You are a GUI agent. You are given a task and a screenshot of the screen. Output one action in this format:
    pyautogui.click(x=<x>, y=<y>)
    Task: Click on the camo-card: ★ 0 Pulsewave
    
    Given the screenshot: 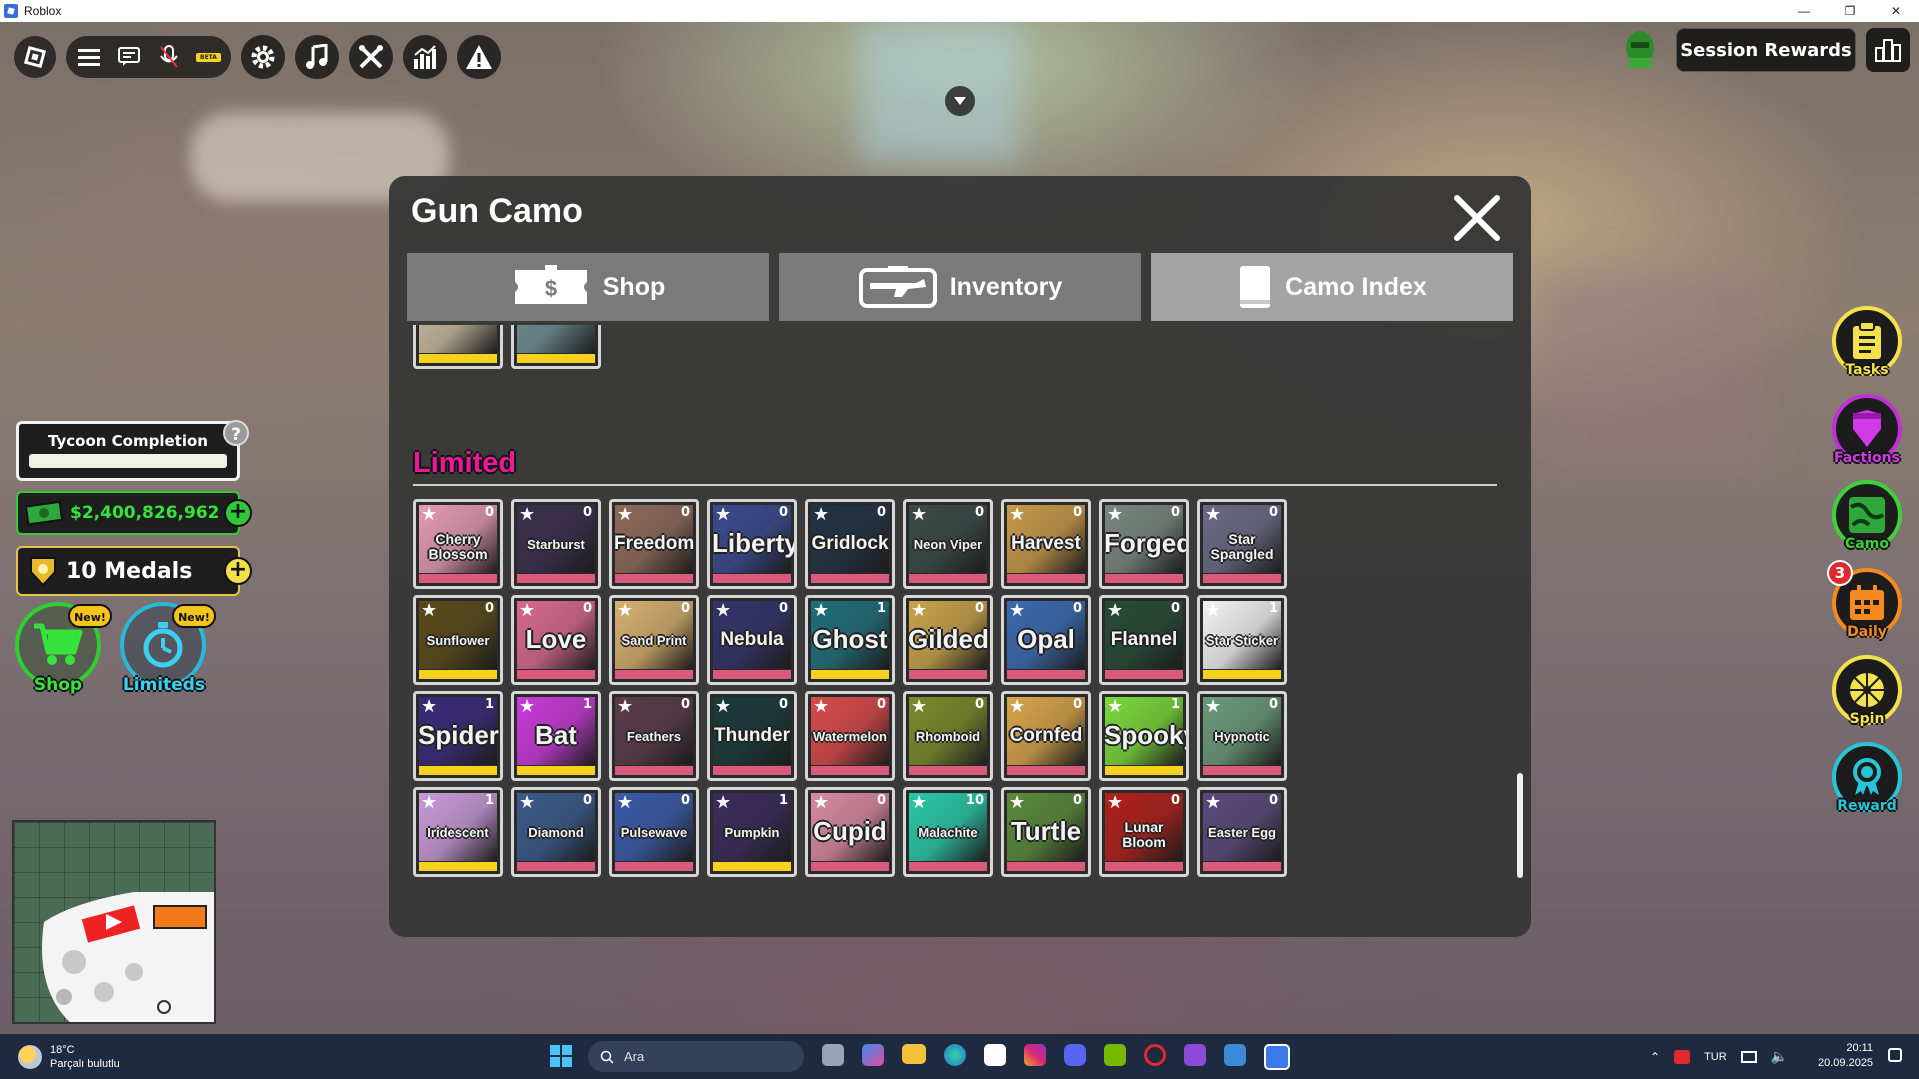 What is the action you would take?
    pyautogui.click(x=654, y=832)
    